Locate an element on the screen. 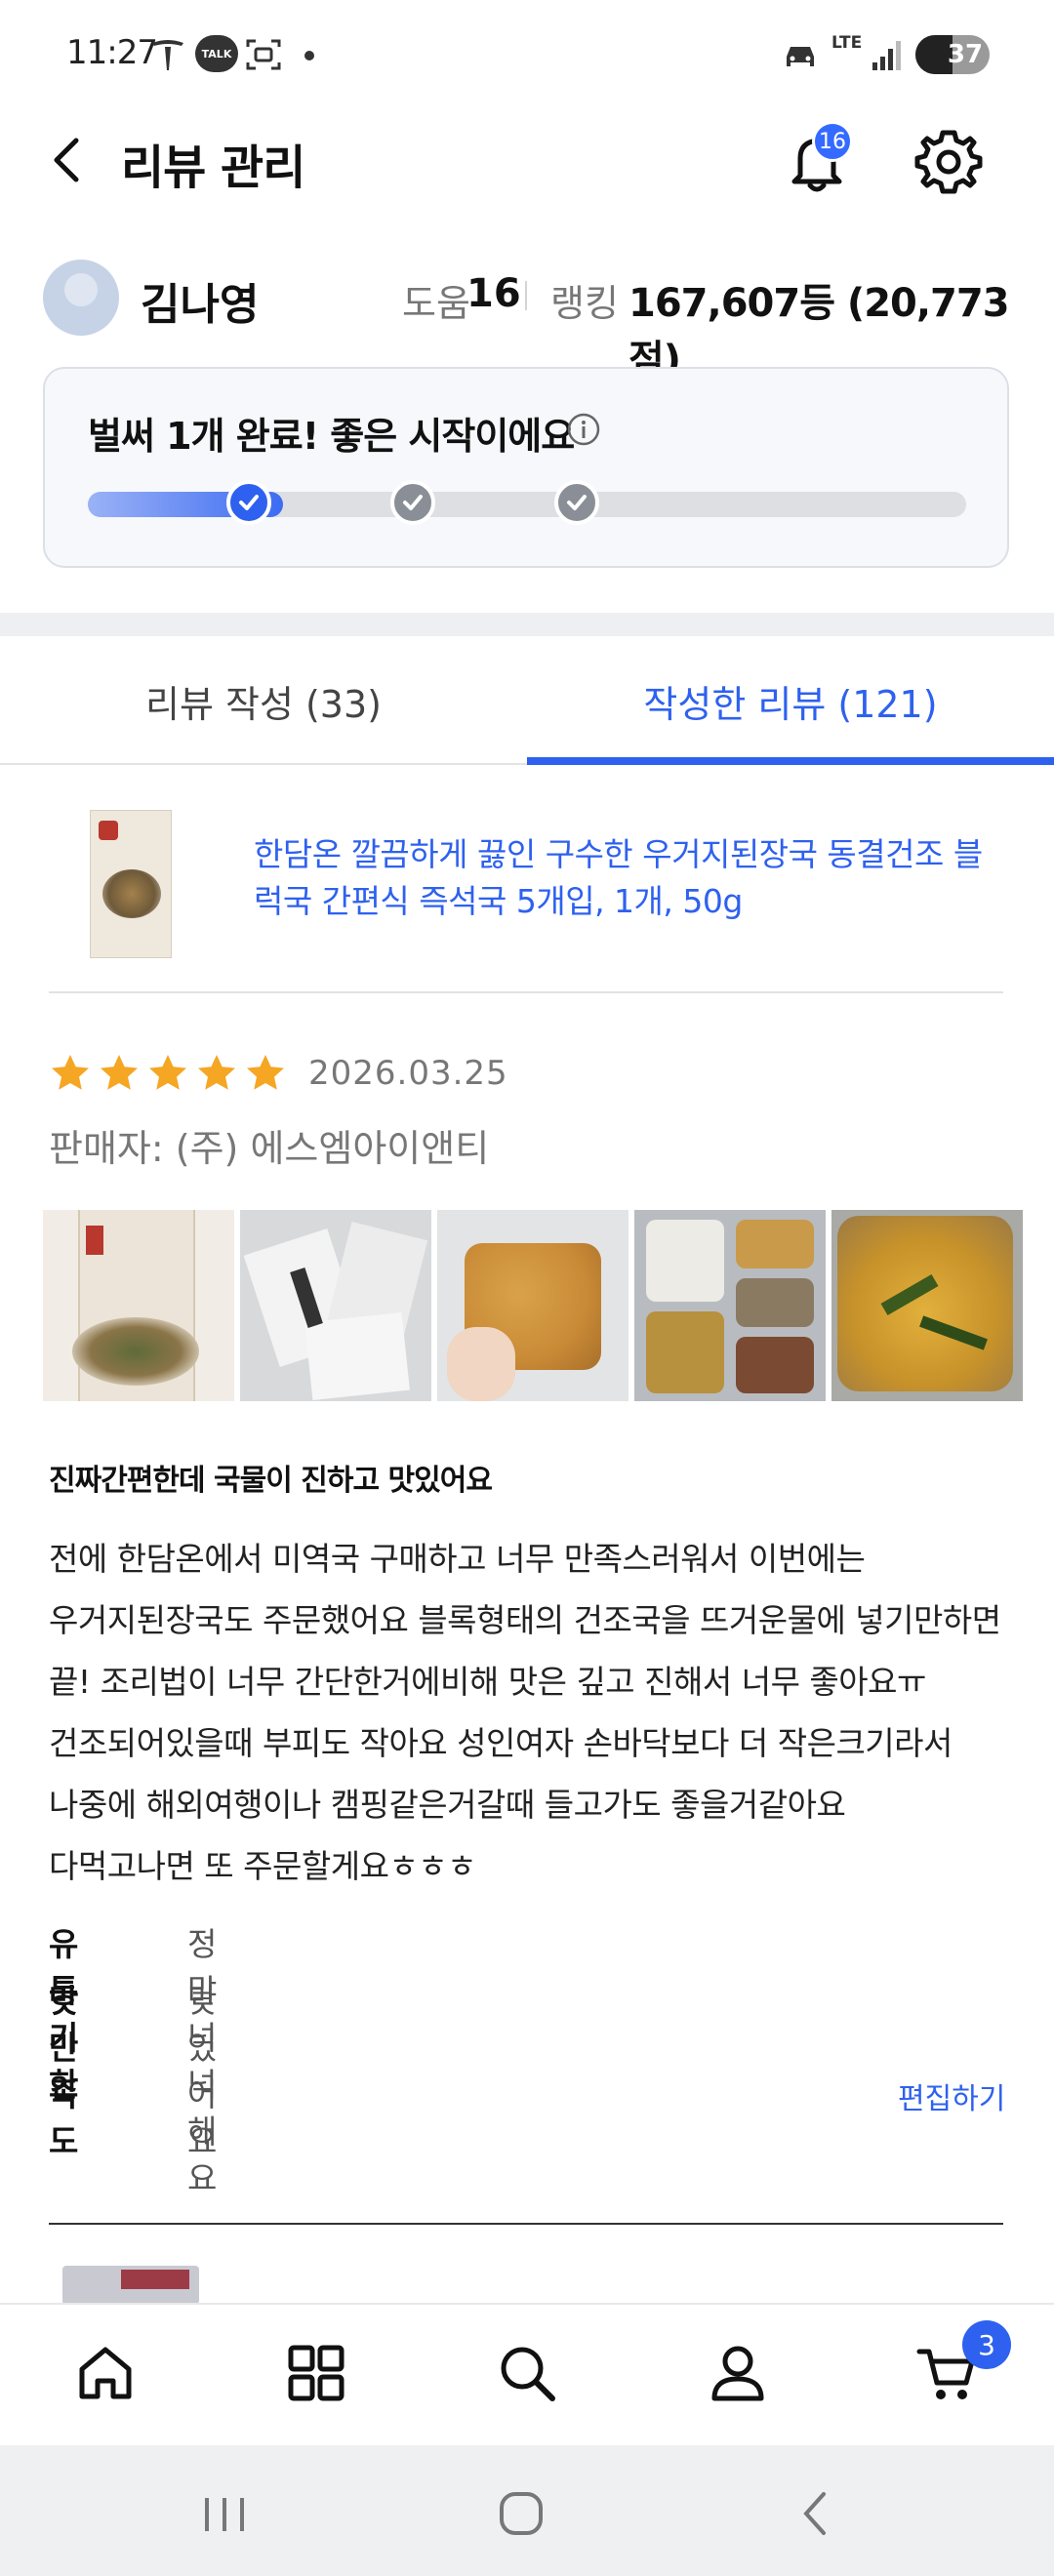 This screenshot has width=1054, height=2576. nav-search-button is located at coordinates (527, 2373).